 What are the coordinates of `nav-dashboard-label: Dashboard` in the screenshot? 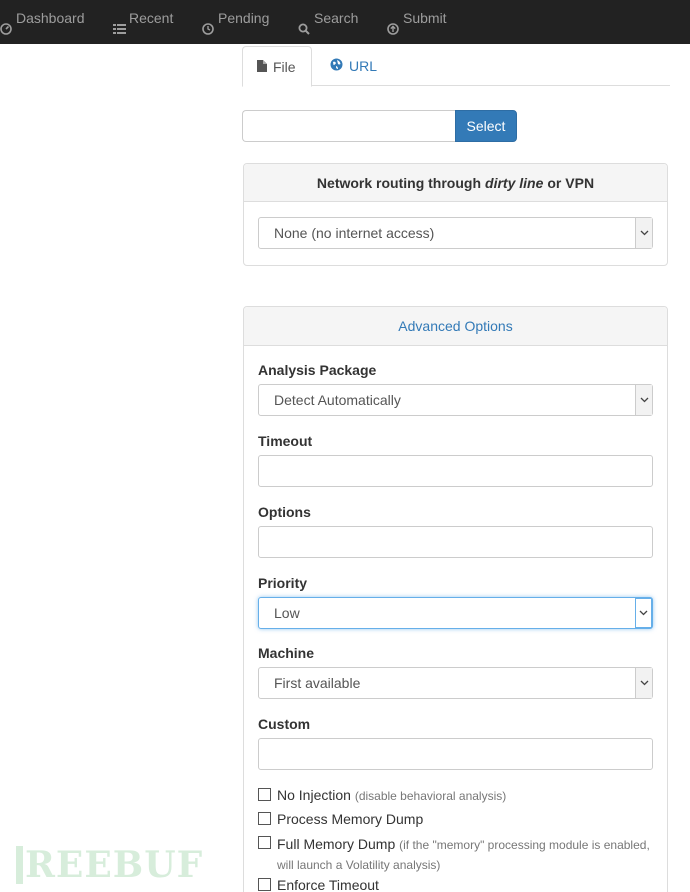 It's located at (50, 18).